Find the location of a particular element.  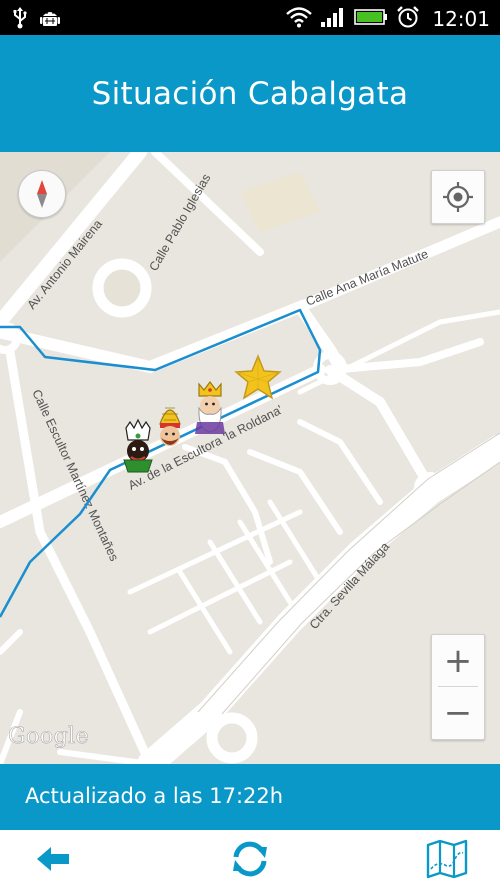

wifi-icon is located at coordinates (299, 19).